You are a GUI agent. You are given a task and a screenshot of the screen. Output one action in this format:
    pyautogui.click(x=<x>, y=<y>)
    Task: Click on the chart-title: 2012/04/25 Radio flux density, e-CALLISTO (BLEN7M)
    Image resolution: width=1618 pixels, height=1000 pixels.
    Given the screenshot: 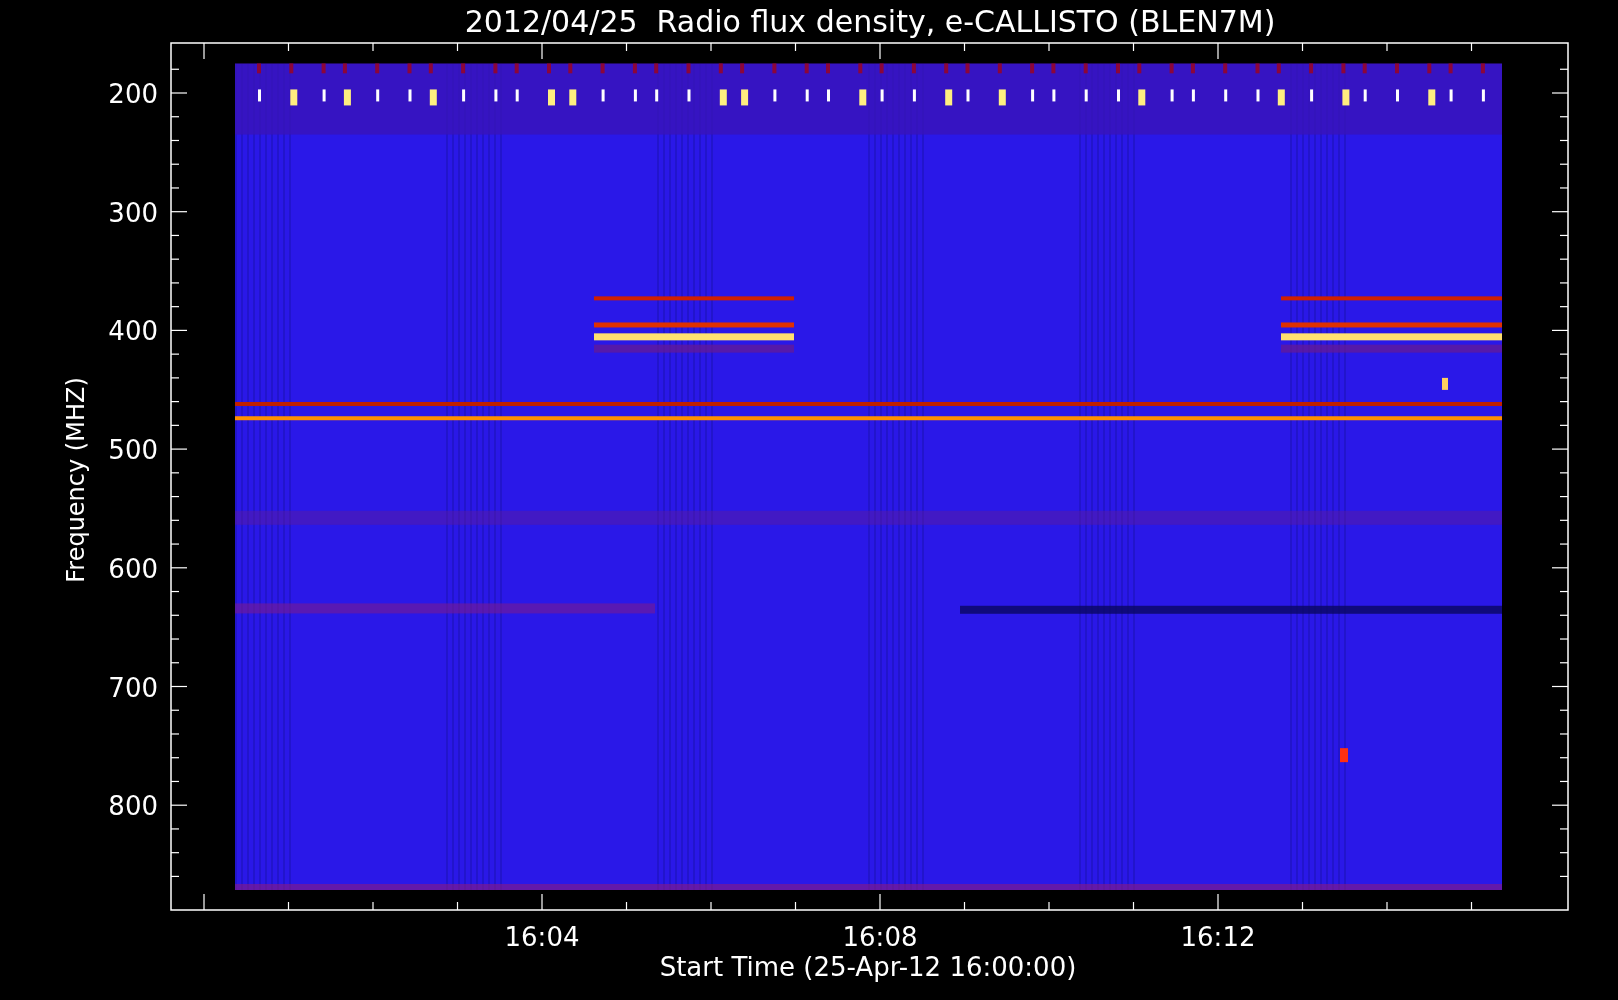 What is the action you would take?
    pyautogui.click(x=870, y=21)
    